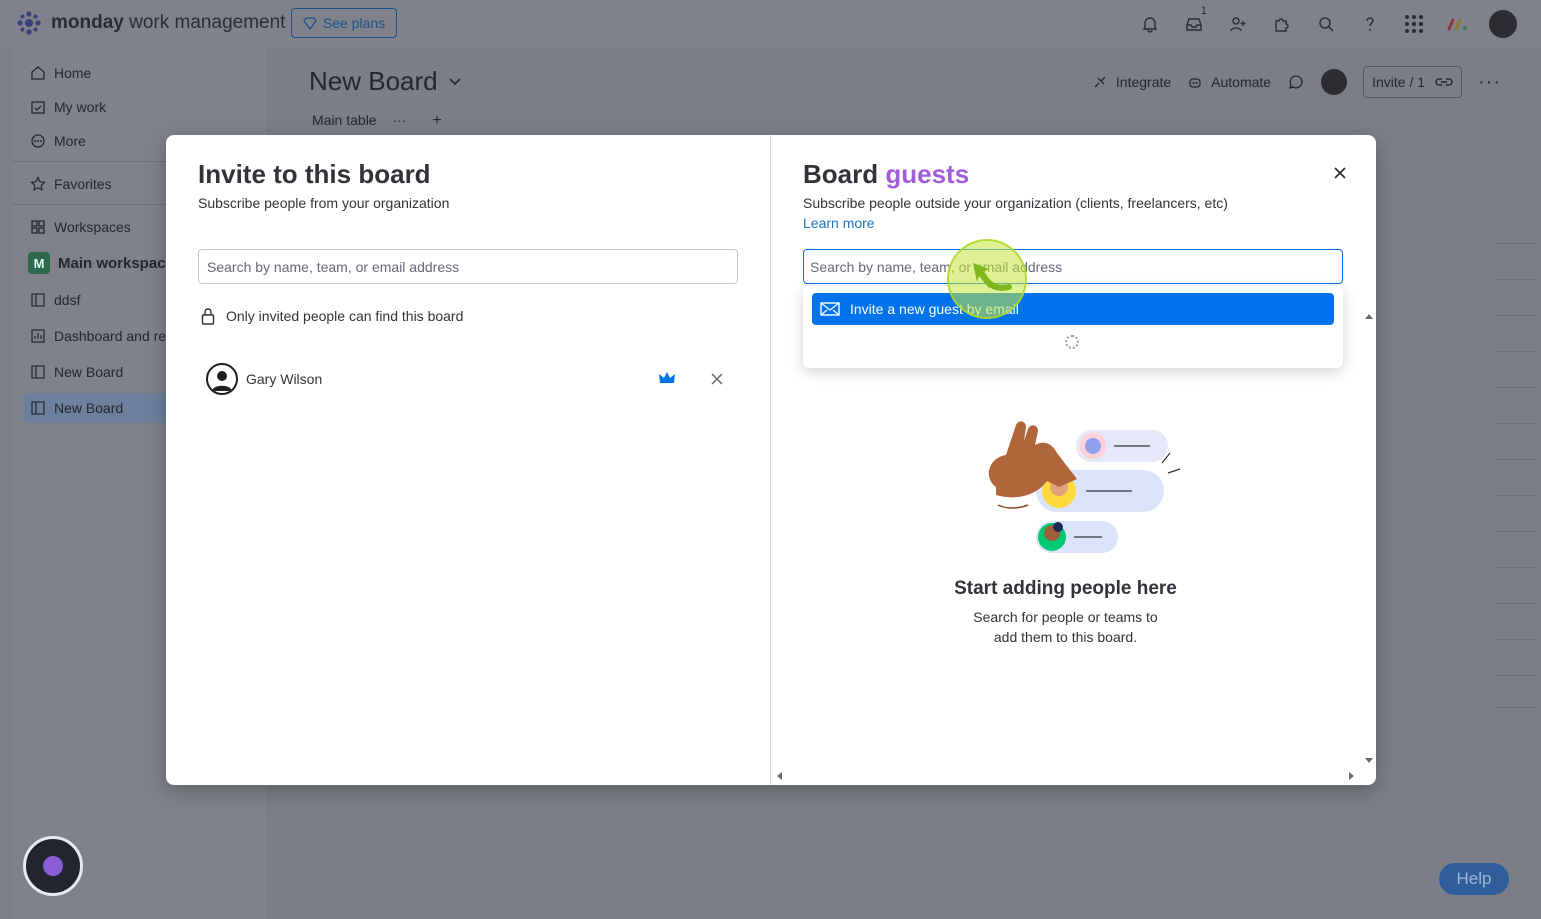  What do you see at coordinates (29, 23) in the screenshot?
I see `monday-logo-icon` at bounding box center [29, 23].